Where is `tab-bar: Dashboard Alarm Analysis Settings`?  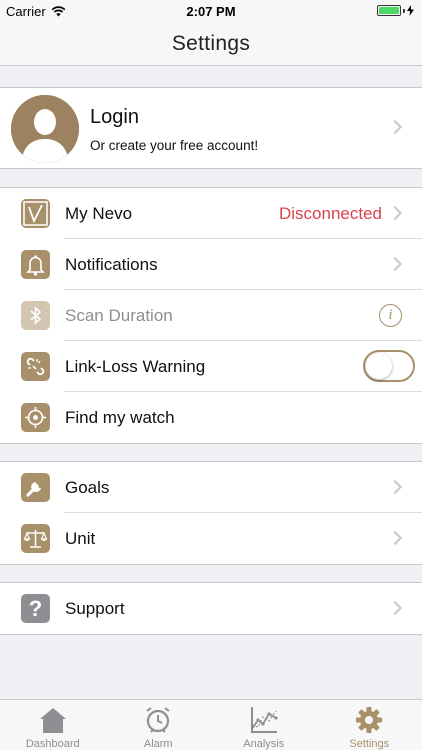
tab-bar: Dashboard Alarm Analysis Settings is located at coordinates (211, 724).